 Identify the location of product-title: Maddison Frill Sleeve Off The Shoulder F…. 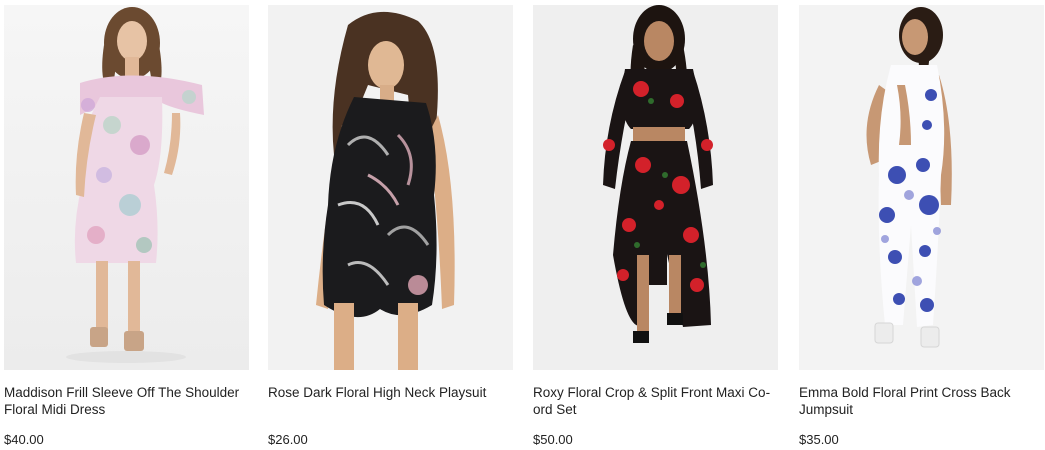
(129, 401).